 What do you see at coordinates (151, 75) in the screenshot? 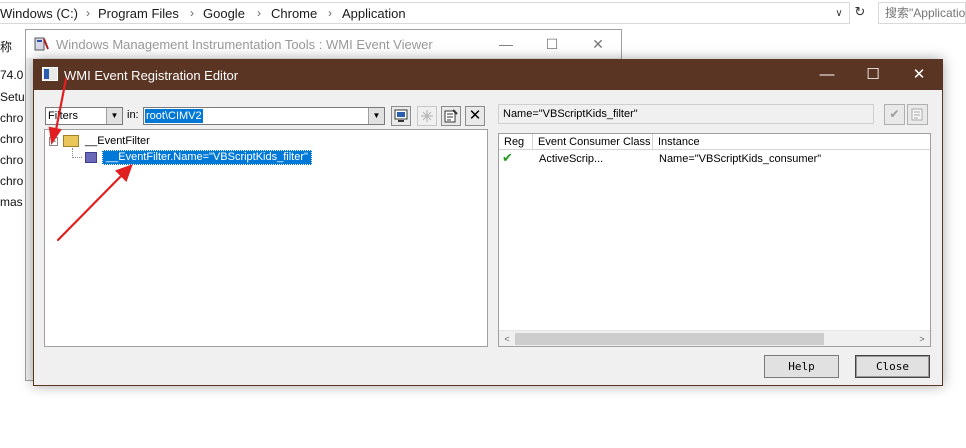
I see `editor-title: WMI Event Registration Editor` at bounding box center [151, 75].